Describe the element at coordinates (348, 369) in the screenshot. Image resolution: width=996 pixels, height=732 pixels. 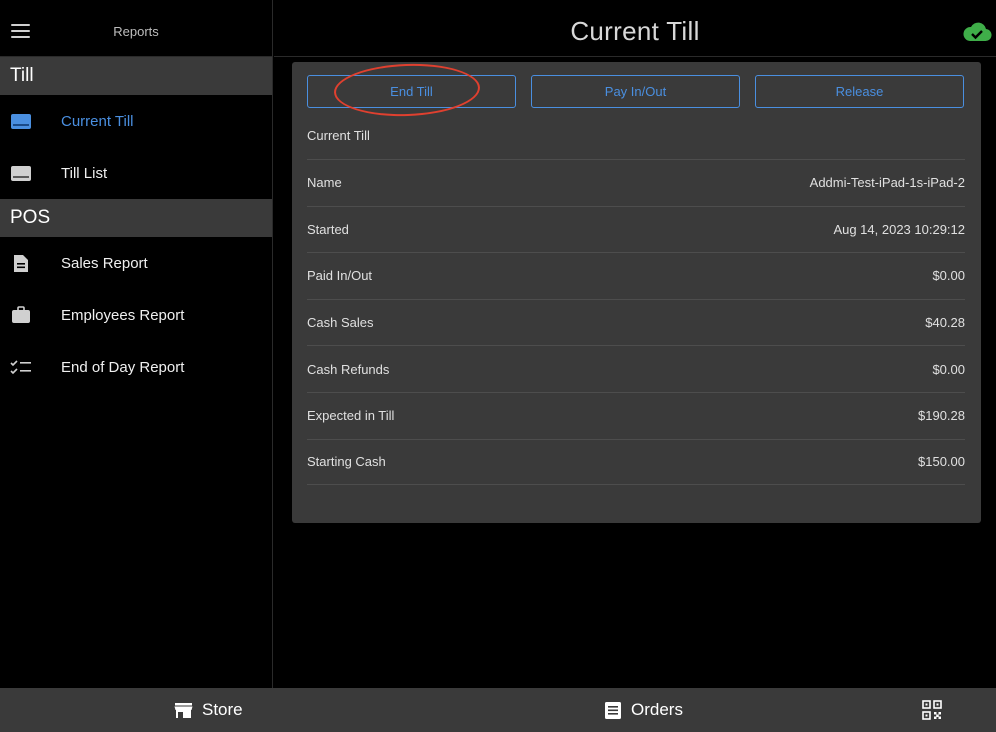
I see `row-label: Cash Refunds` at that location.